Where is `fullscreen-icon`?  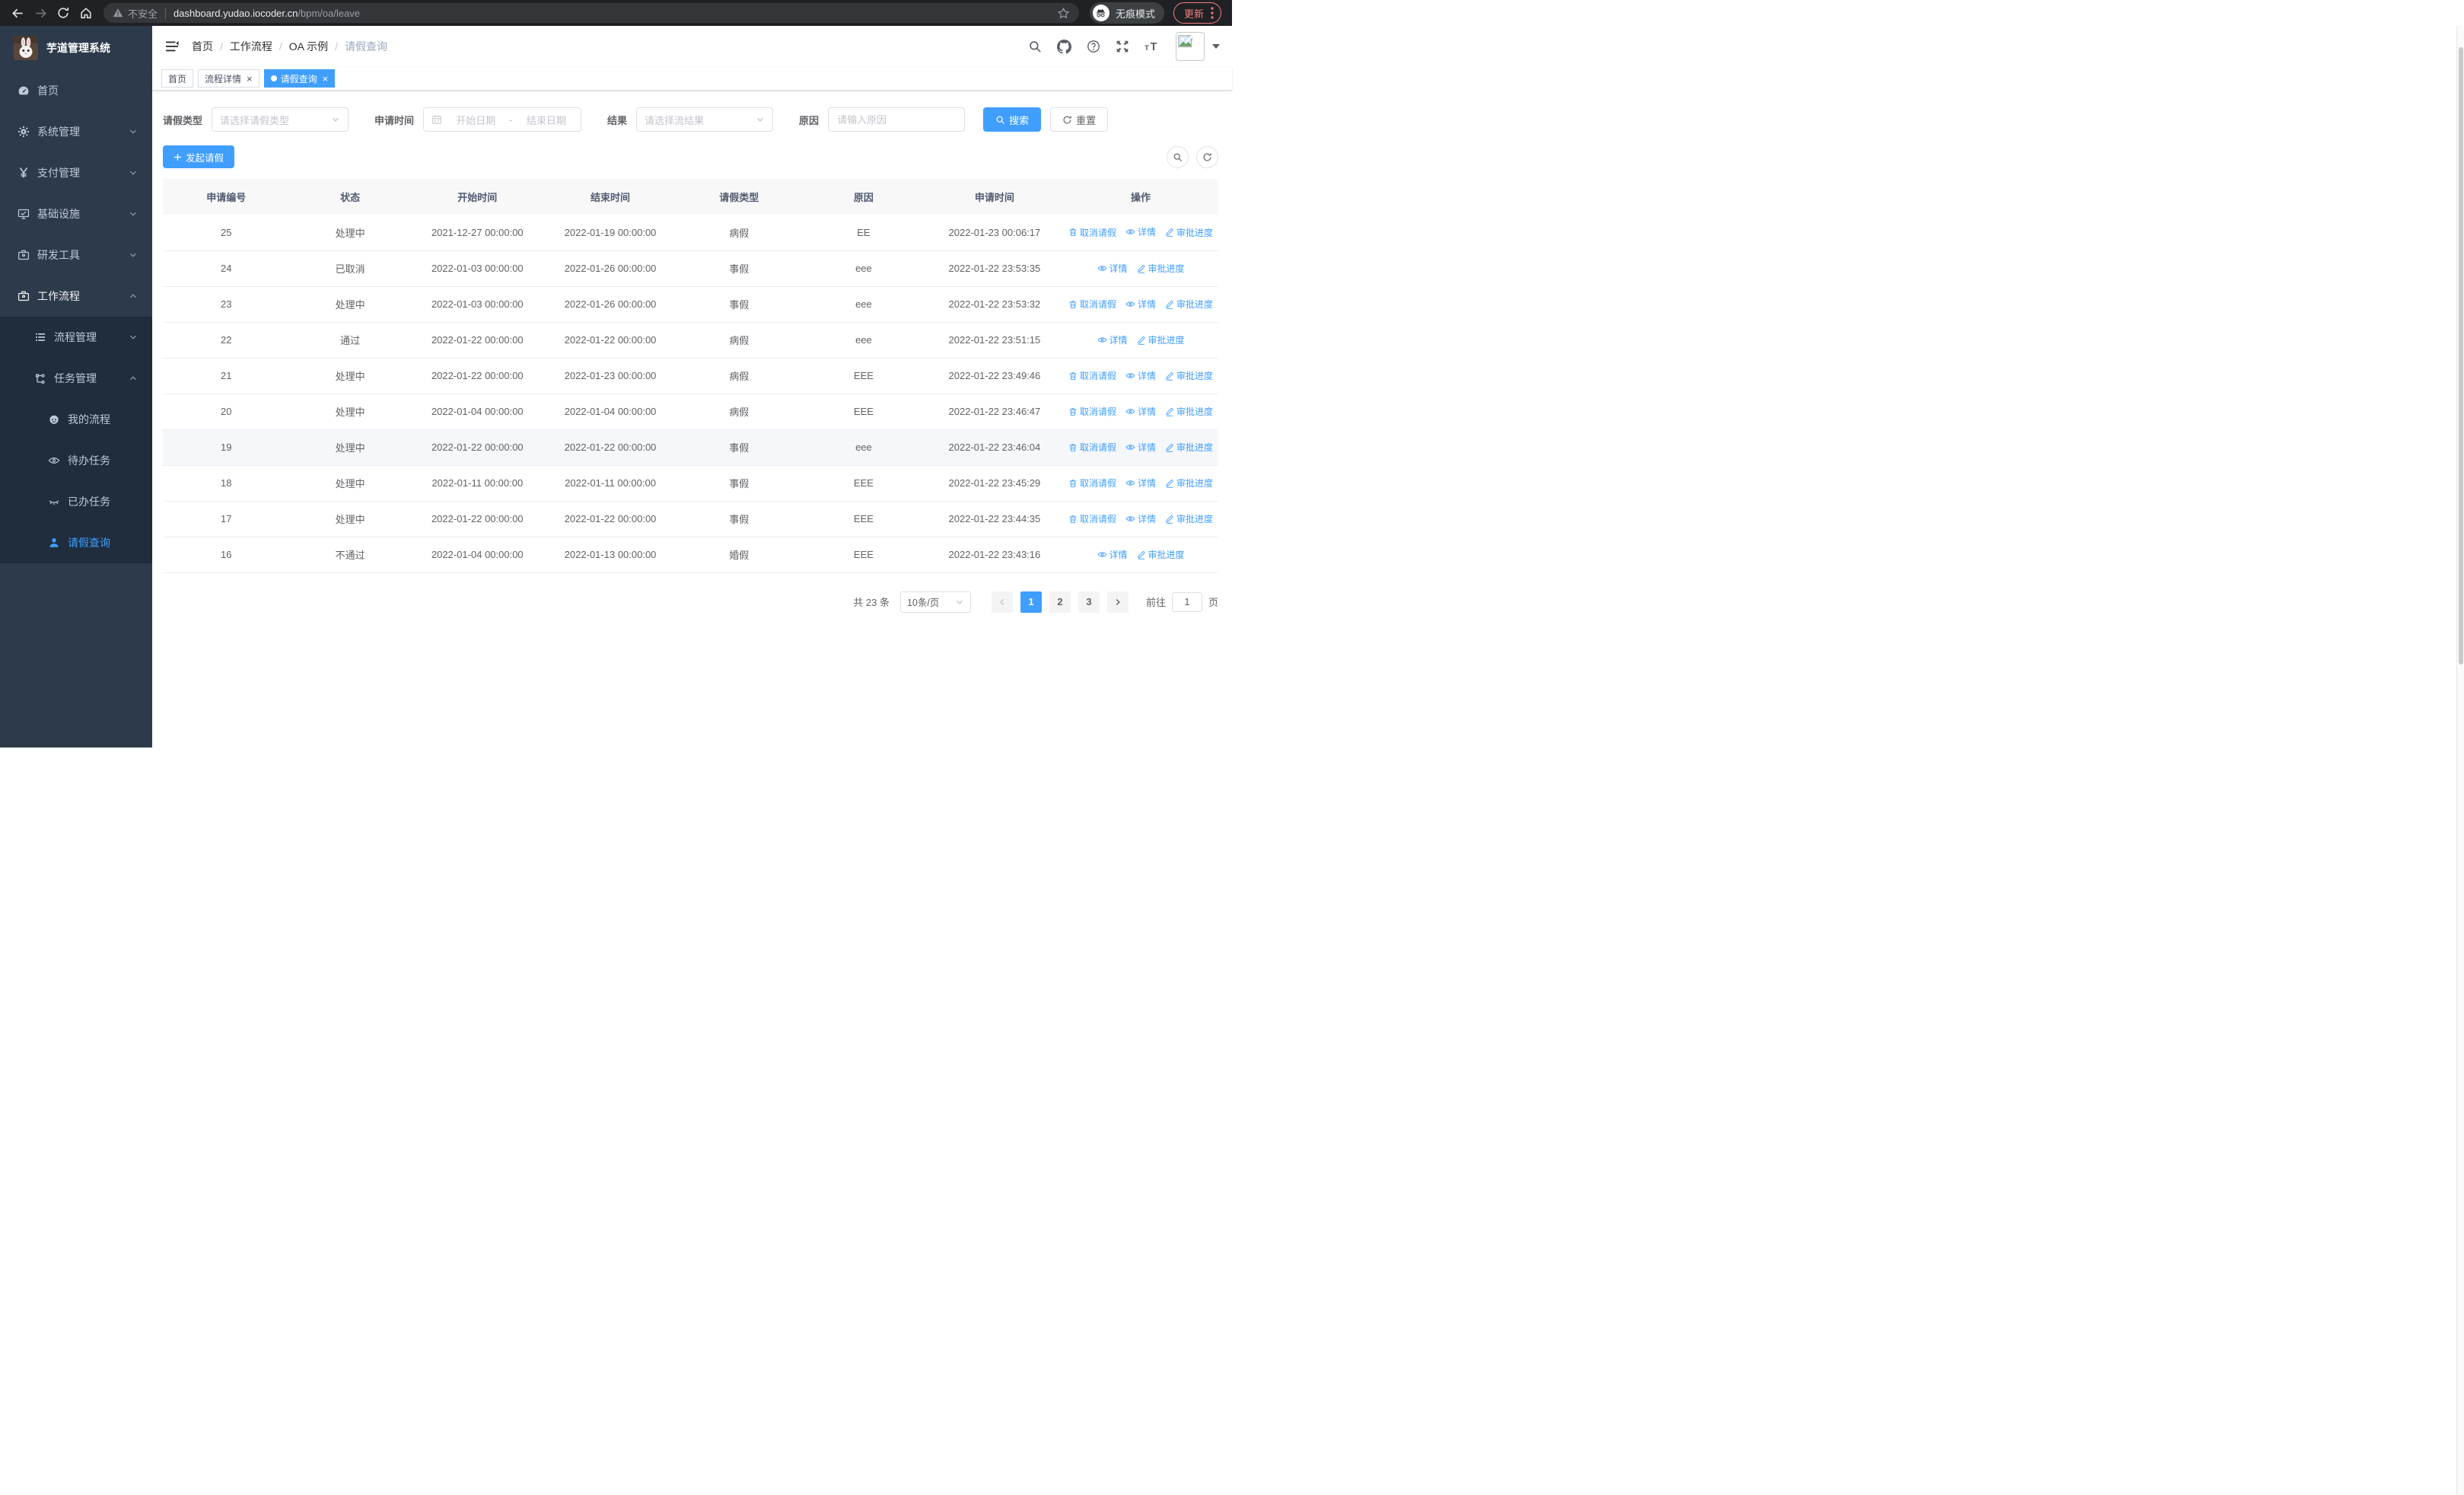
fullscreen-icon is located at coordinates (1122, 47).